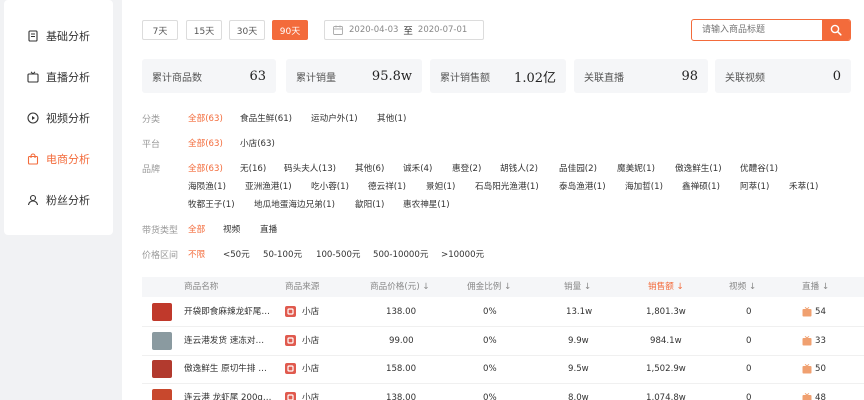 The image size is (864, 400). I want to click on filter-price-lt50: <50元, so click(236, 254).